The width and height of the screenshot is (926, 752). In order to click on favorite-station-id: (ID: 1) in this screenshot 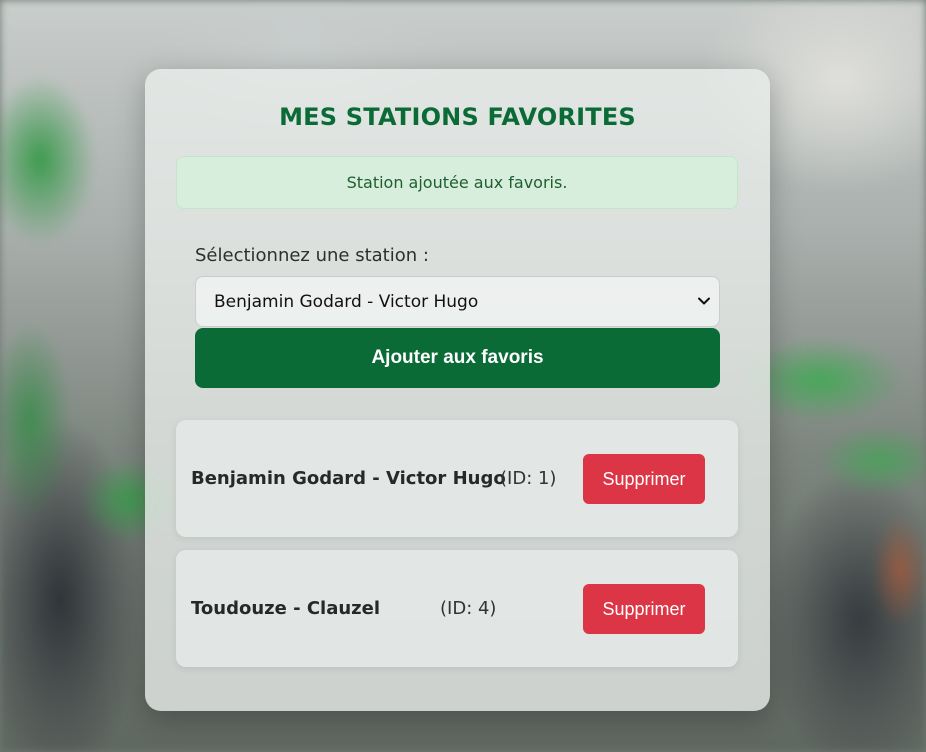, I will do `click(528, 478)`.